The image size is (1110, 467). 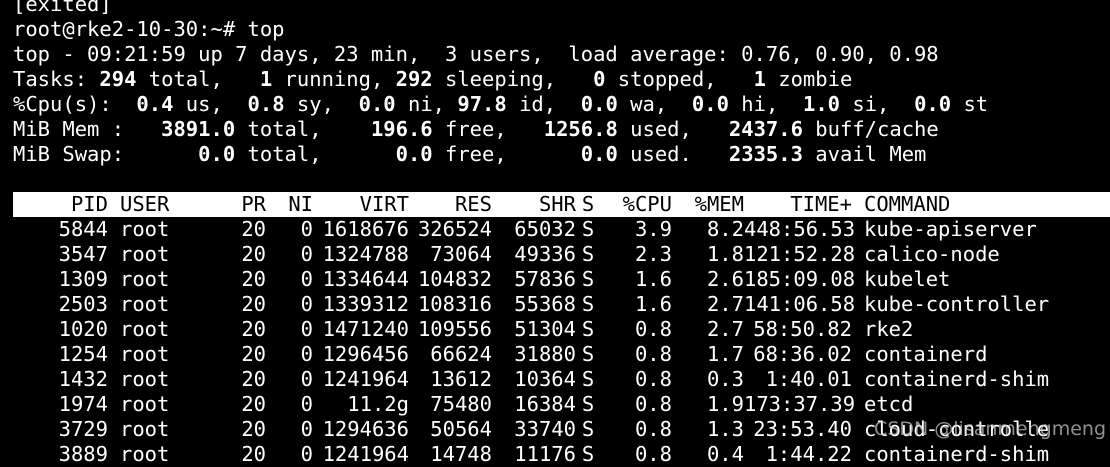 What do you see at coordinates (303, 129) in the screenshot?
I see `mem-total-label: total,` at bounding box center [303, 129].